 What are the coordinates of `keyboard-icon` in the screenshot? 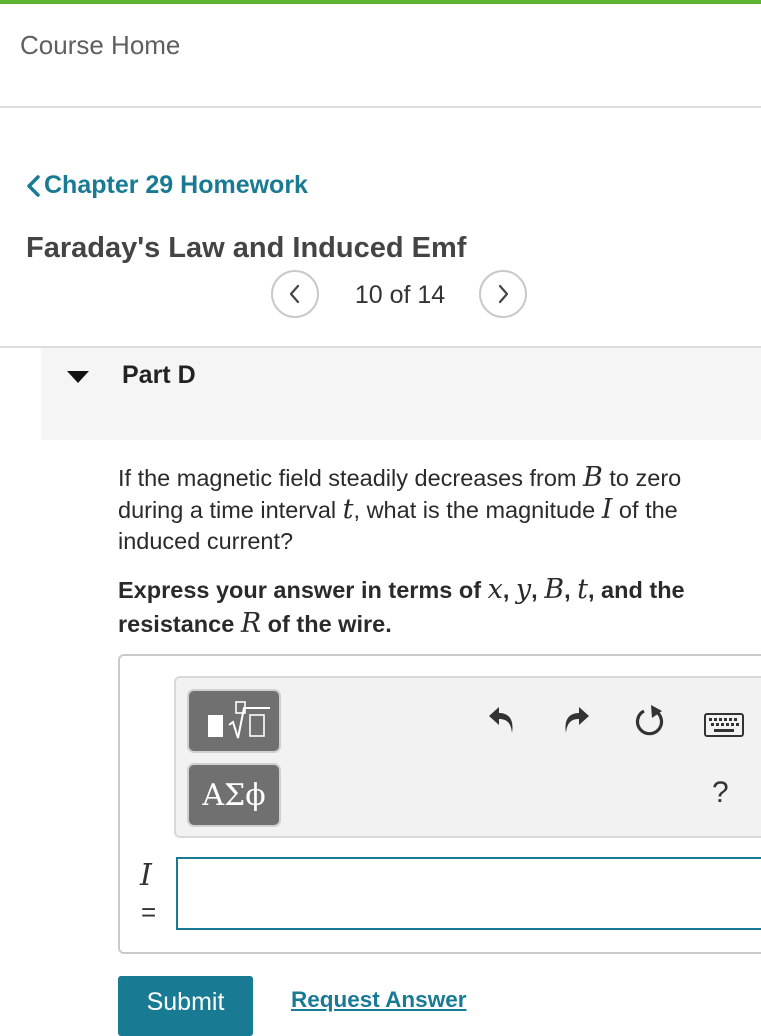 It's located at (724, 725).